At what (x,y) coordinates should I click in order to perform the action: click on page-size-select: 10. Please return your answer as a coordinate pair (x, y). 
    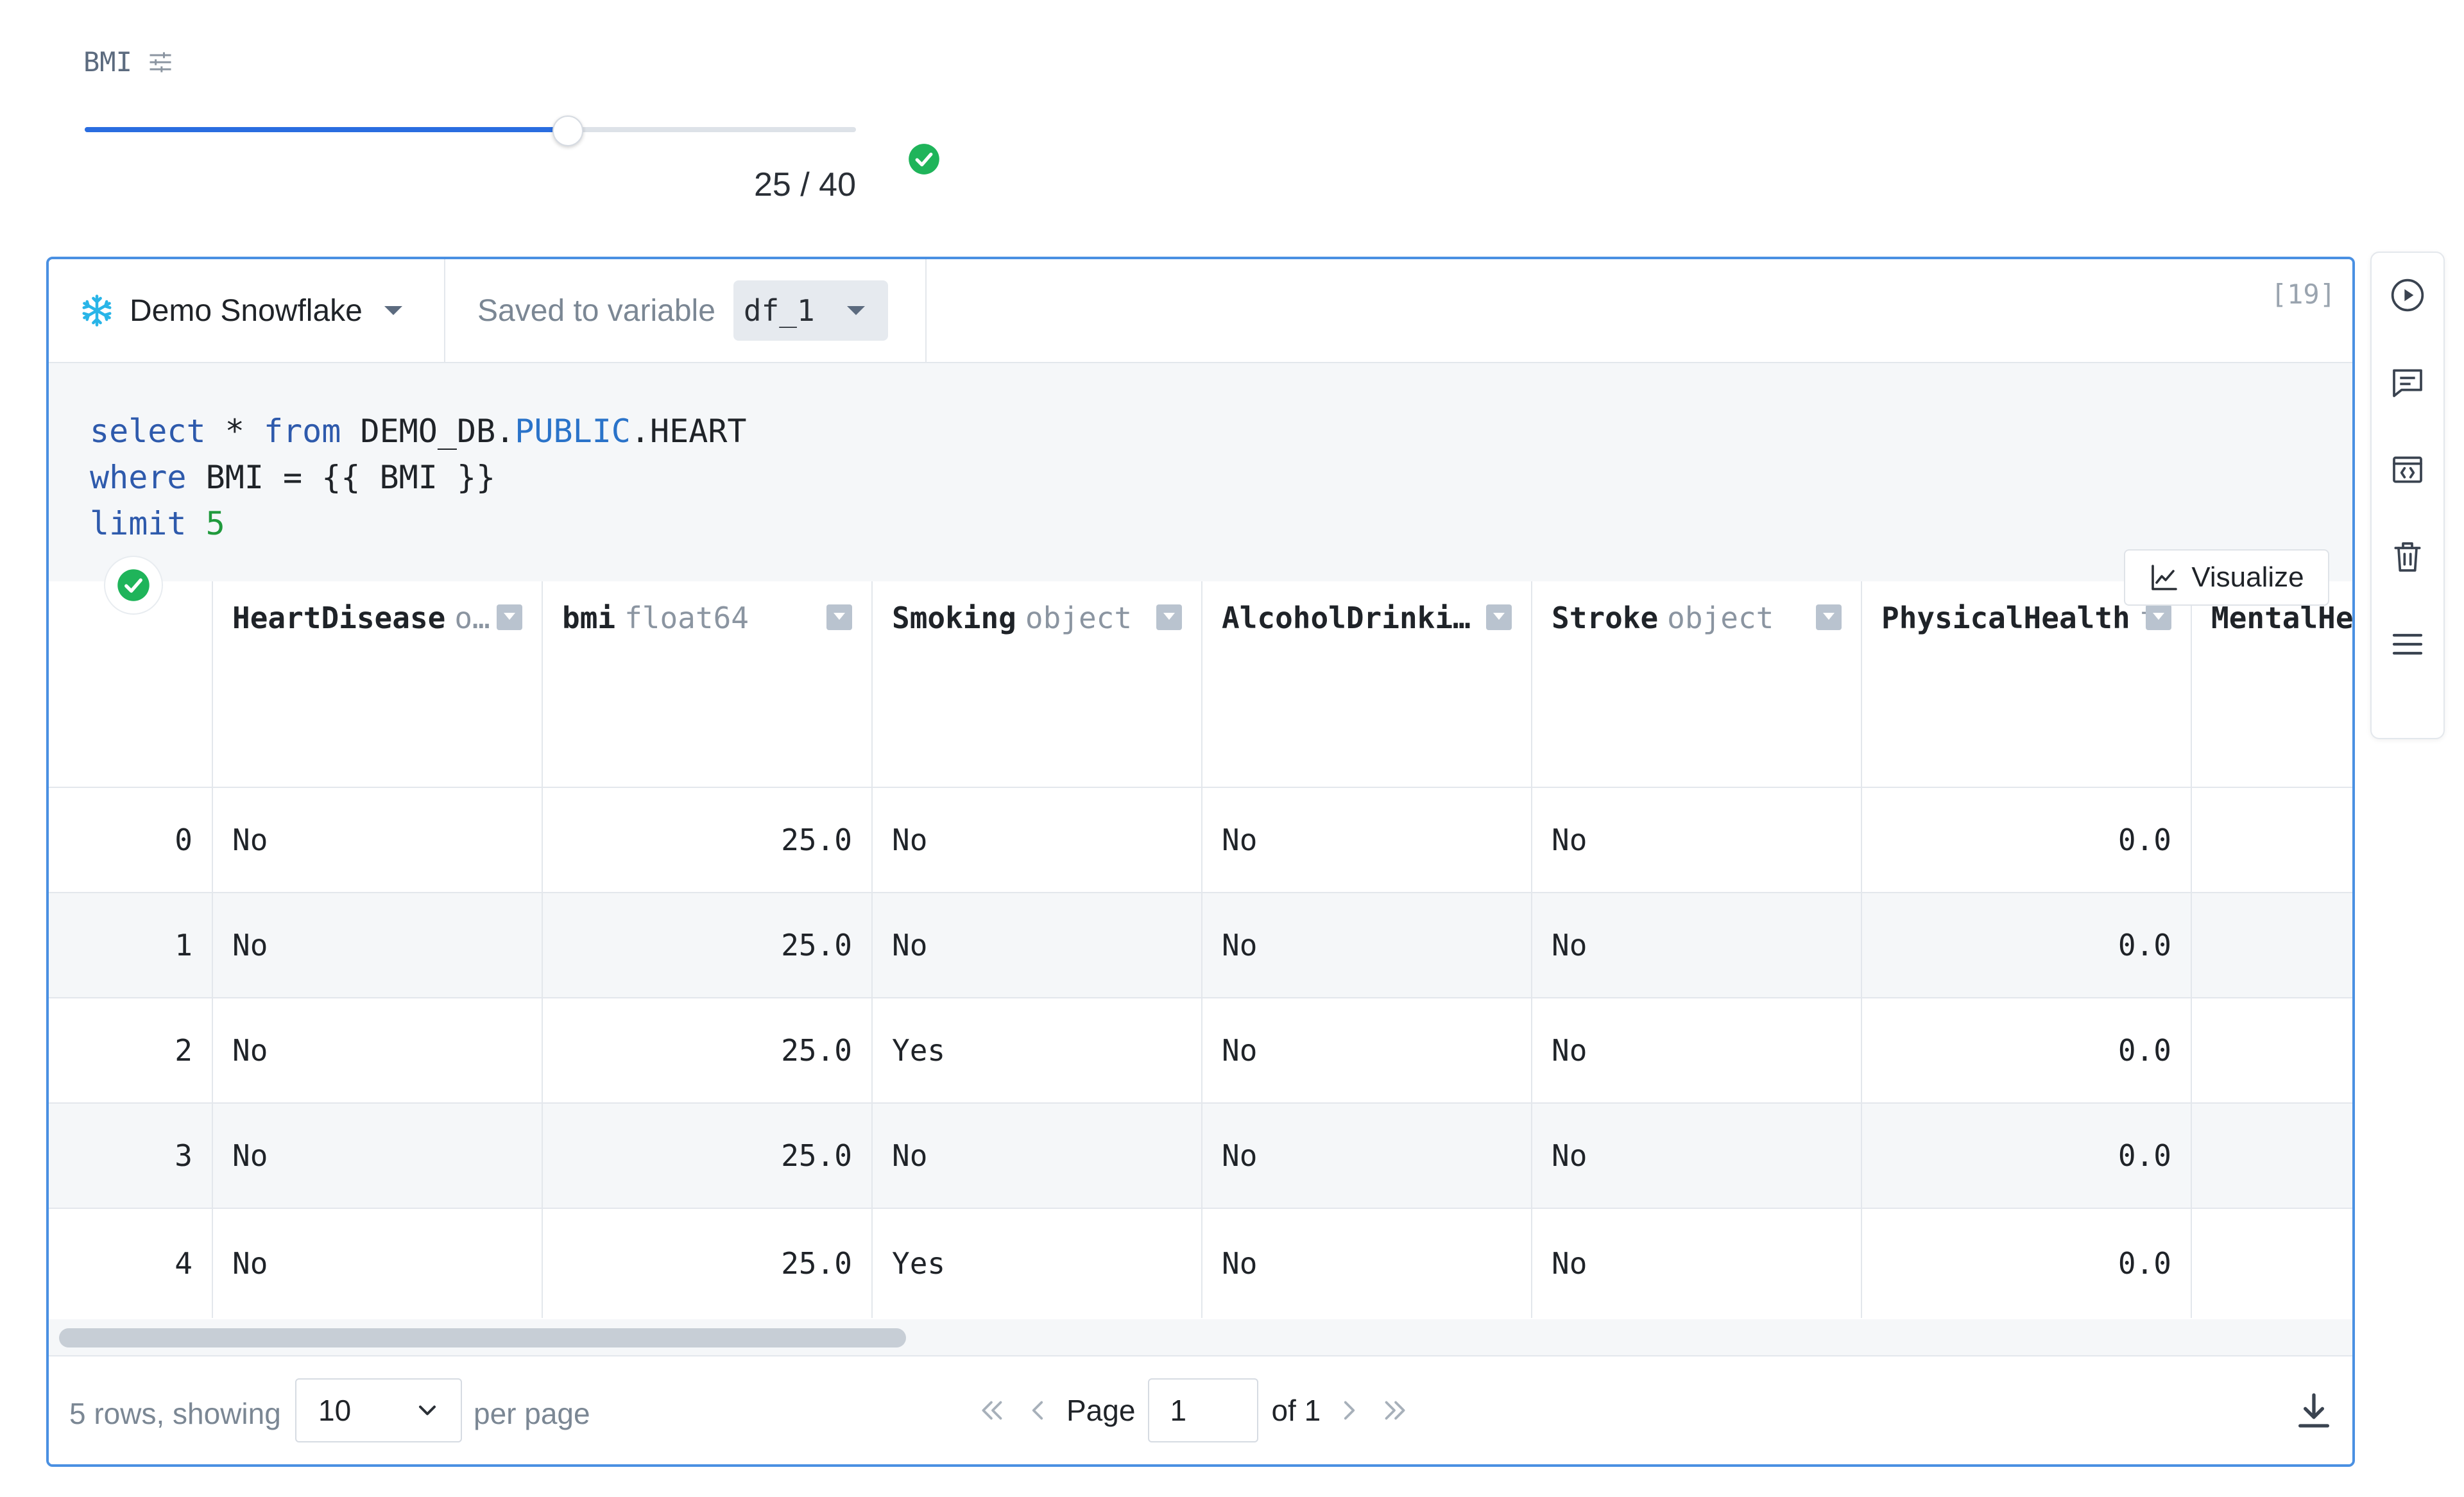
    Looking at the image, I should click on (378, 1410).